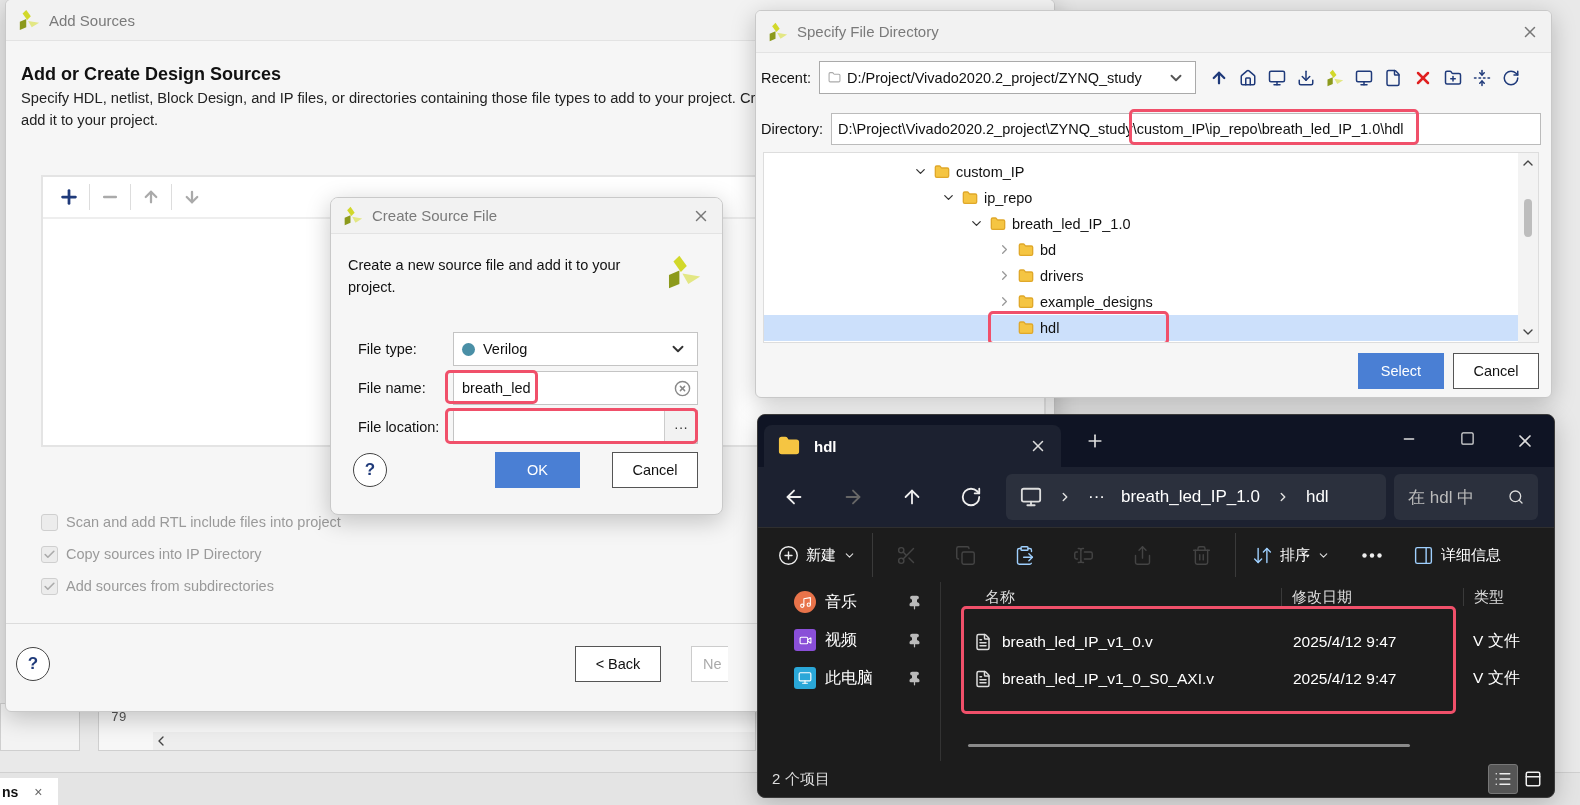  What do you see at coordinates (1277, 77) in the screenshot?
I see `desktop-icon` at bounding box center [1277, 77].